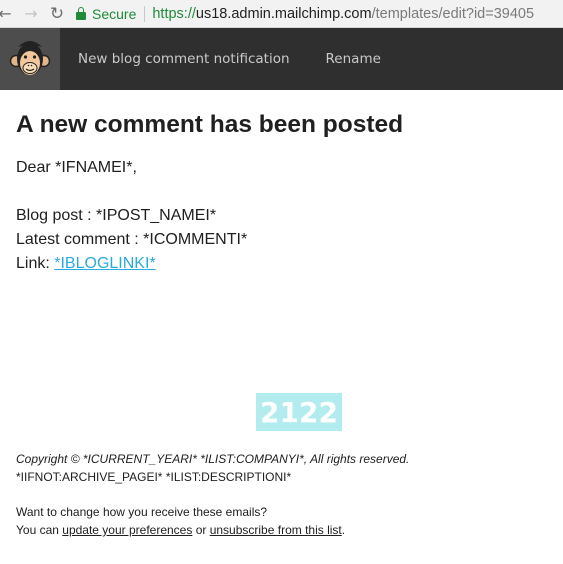 This screenshot has height=564, width=563. What do you see at coordinates (114, 14) in the screenshot?
I see `secure-label: Secure` at bounding box center [114, 14].